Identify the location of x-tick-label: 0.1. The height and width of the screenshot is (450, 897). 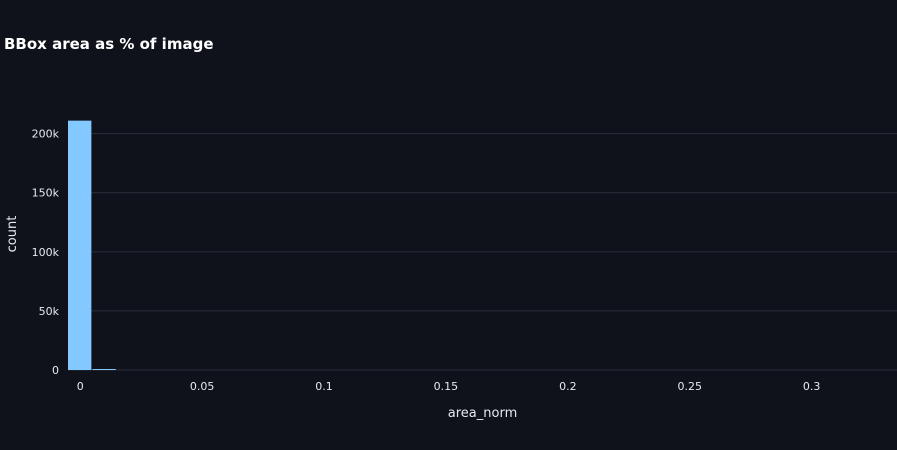
(324, 386).